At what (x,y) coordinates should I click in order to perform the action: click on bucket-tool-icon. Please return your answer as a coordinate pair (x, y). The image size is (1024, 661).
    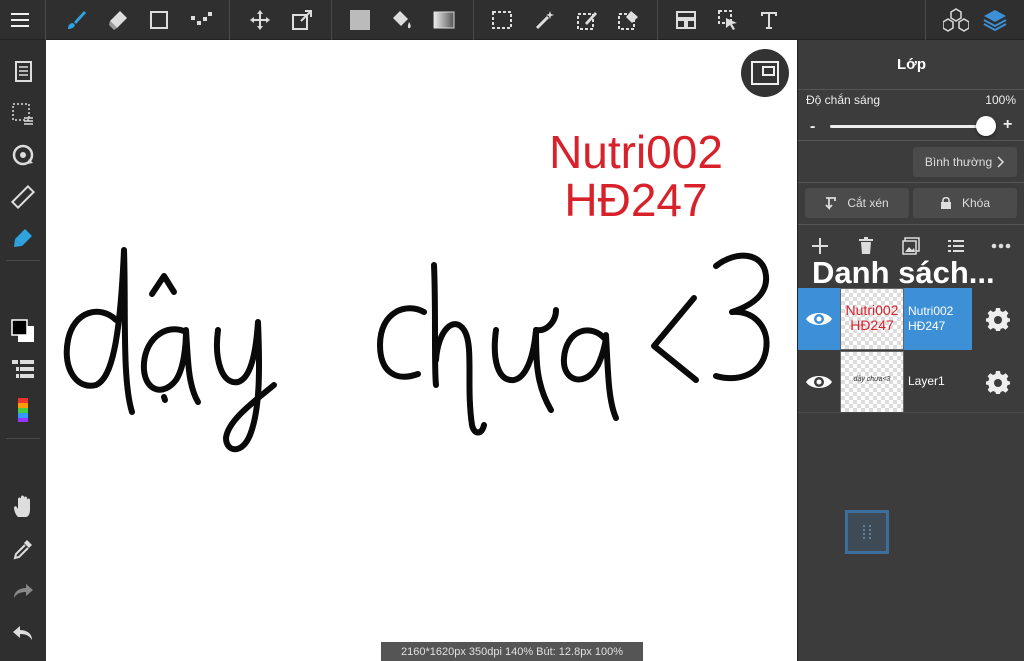
    Looking at the image, I should click on (402, 20).